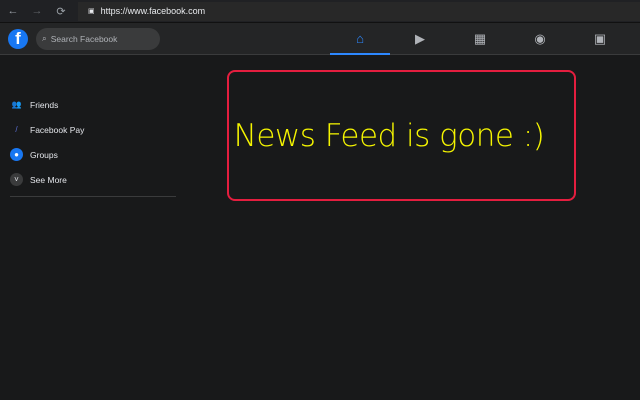 This screenshot has width=640, height=400. I want to click on tab-marketplace: ▦, so click(480, 39).